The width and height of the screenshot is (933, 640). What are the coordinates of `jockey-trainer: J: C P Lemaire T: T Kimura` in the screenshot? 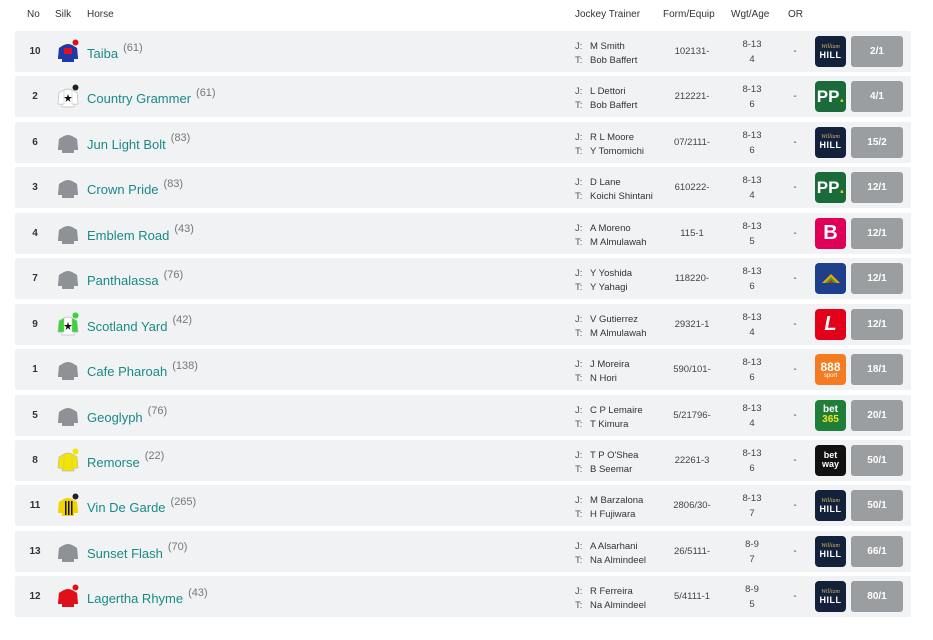 It's located at (615, 418).